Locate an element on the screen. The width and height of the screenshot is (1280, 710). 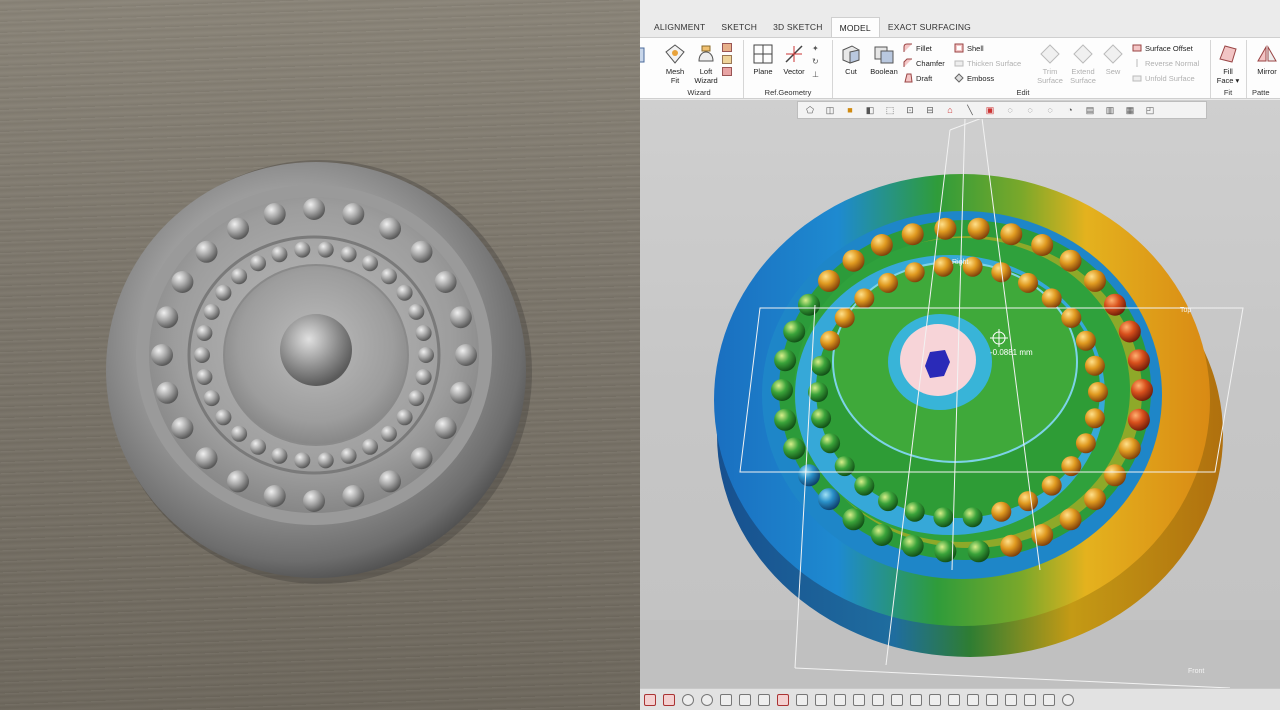
plane-button: Plane is located at coordinates (763, 59).